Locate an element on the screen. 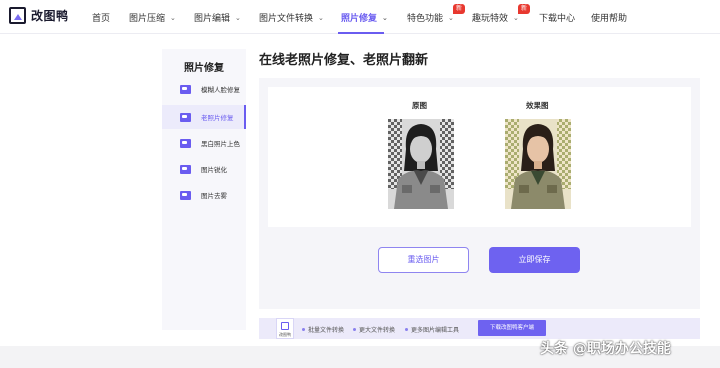 This screenshot has width=720, height=368. save-now-button: 立即保存 is located at coordinates (534, 260).